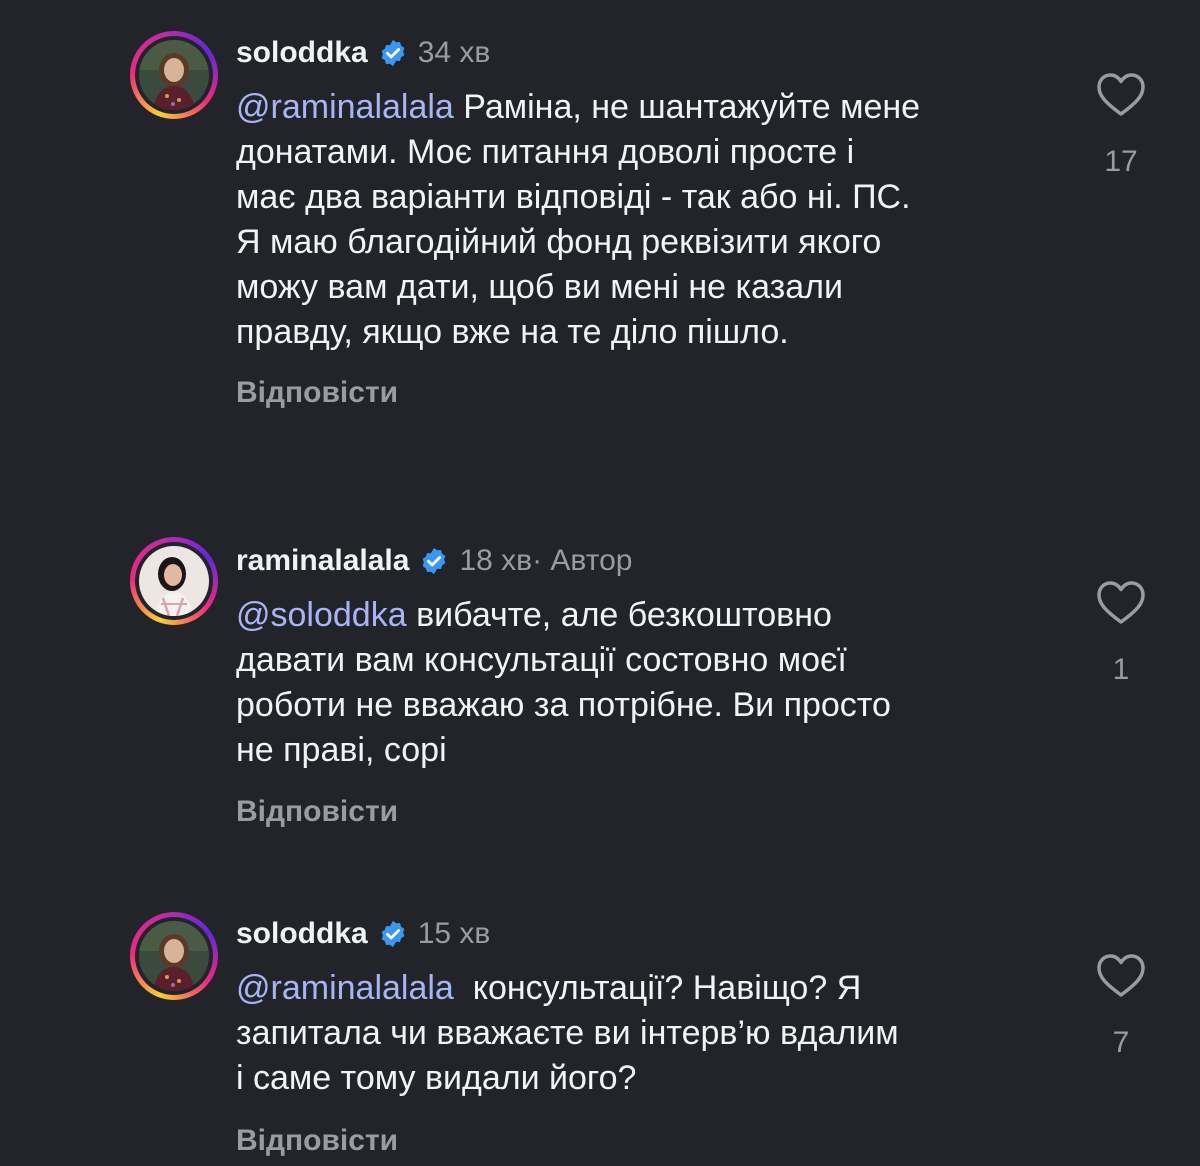 Image resolution: width=1200 pixels, height=1166 pixels. Describe the element at coordinates (539, 287) in the screenshot. I see `comment-line: можу вам дати, щоб ви мені не казали` at that location.